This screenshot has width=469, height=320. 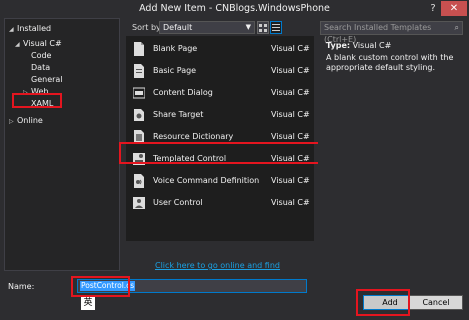 What do you see at coordinates (220, 49) in the screenshot?
I see `template-item-blank-page: Blank Page Visual C#` at bounding box center [220, 49].